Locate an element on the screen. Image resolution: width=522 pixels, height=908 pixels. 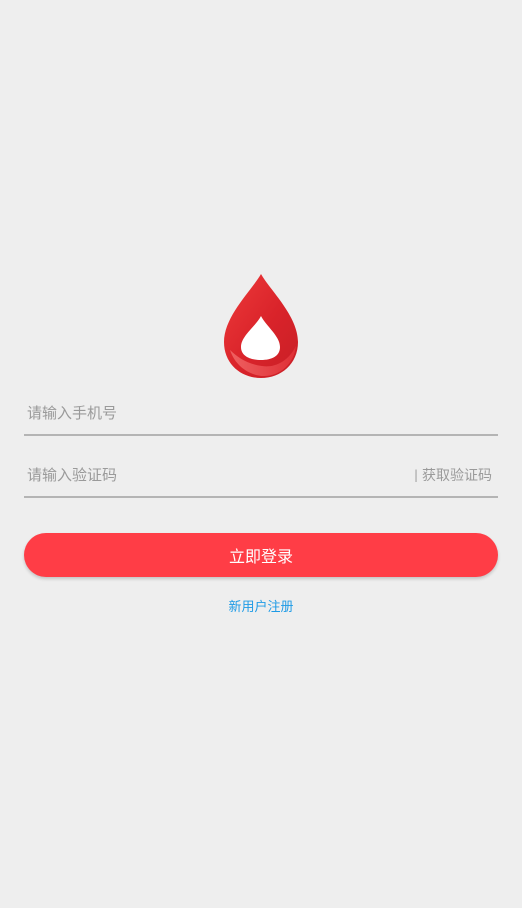
get-code-area: | 获取验证码 is located at coordinates (453, 475).